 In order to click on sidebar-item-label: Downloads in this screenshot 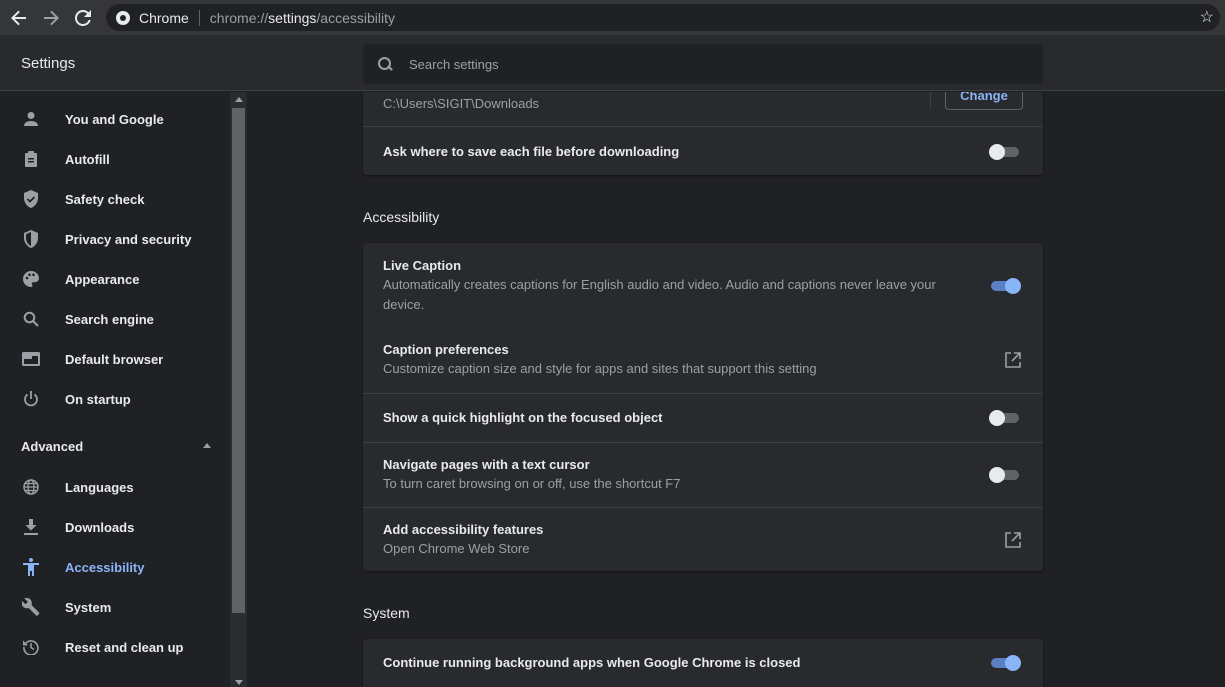, I will do `click(100, 527)`.